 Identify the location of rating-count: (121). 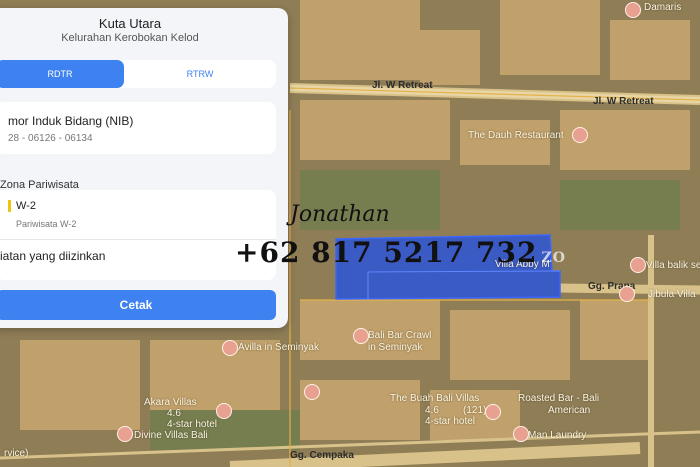
(475, 410).